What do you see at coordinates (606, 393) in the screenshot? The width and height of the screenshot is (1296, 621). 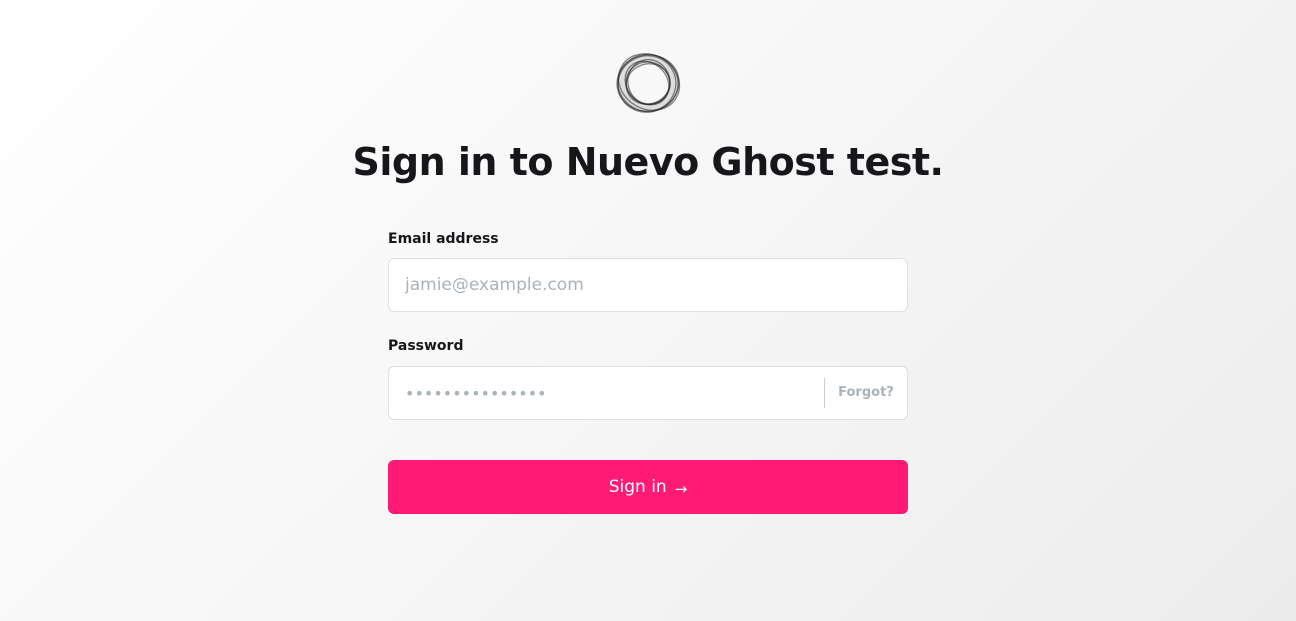 I see `password-input` at bounding box center [606, 393].